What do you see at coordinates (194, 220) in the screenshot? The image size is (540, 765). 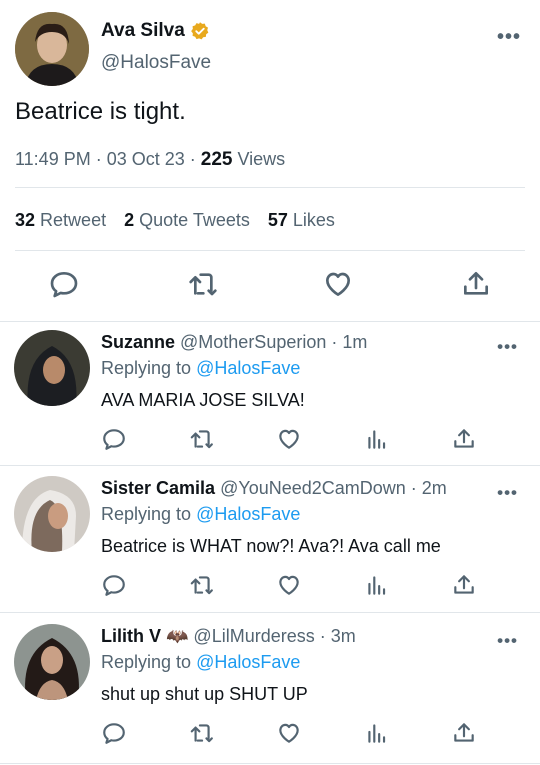 I see `quotes-label: Quote Tweets` at bounding box center [194, 220].